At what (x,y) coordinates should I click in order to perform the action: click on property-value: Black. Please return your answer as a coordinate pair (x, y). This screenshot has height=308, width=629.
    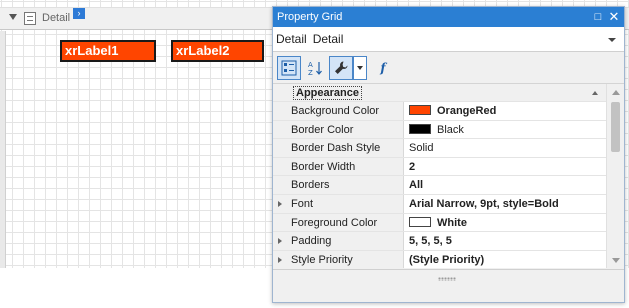
    Looking at the image, I should click on (505, 130).